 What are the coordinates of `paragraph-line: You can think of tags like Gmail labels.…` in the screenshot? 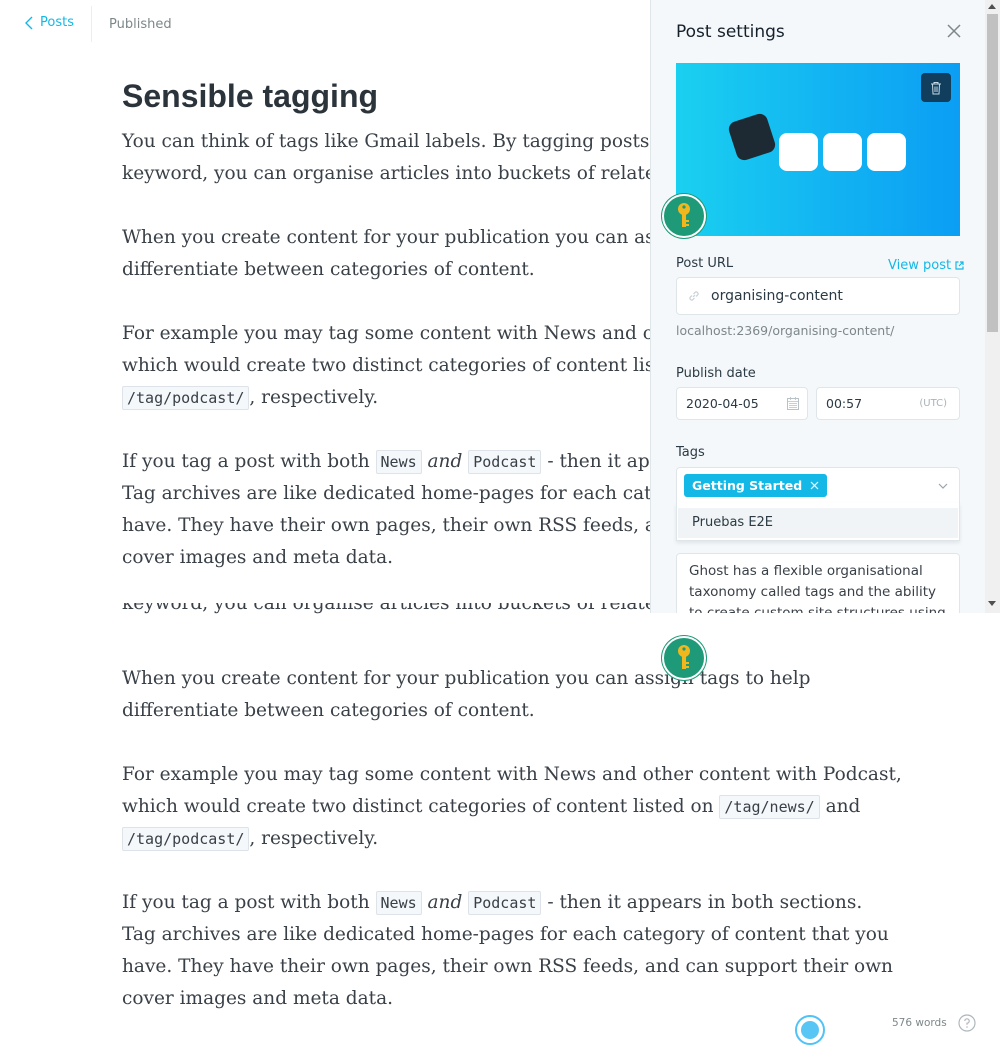 It's located at (386, 141).